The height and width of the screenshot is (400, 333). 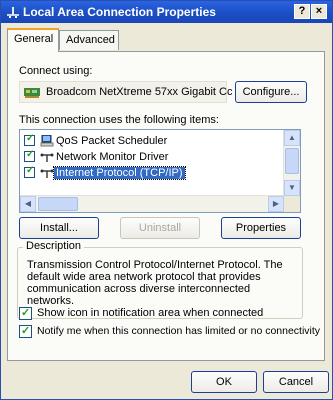 I want to click on qos-checkbox, so click(x=29, y=139).